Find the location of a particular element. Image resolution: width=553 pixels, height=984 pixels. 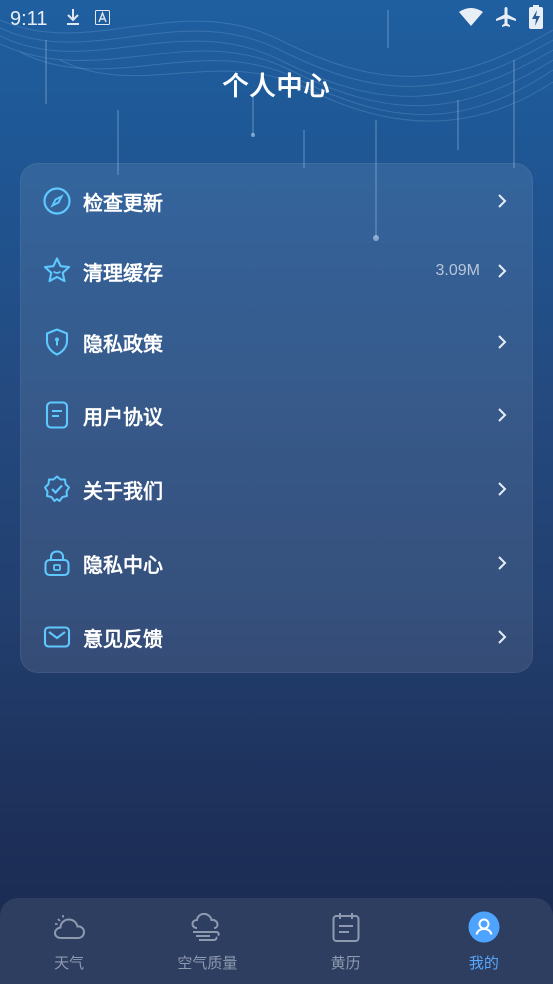

a-icon is located at coordinates (103, 19).